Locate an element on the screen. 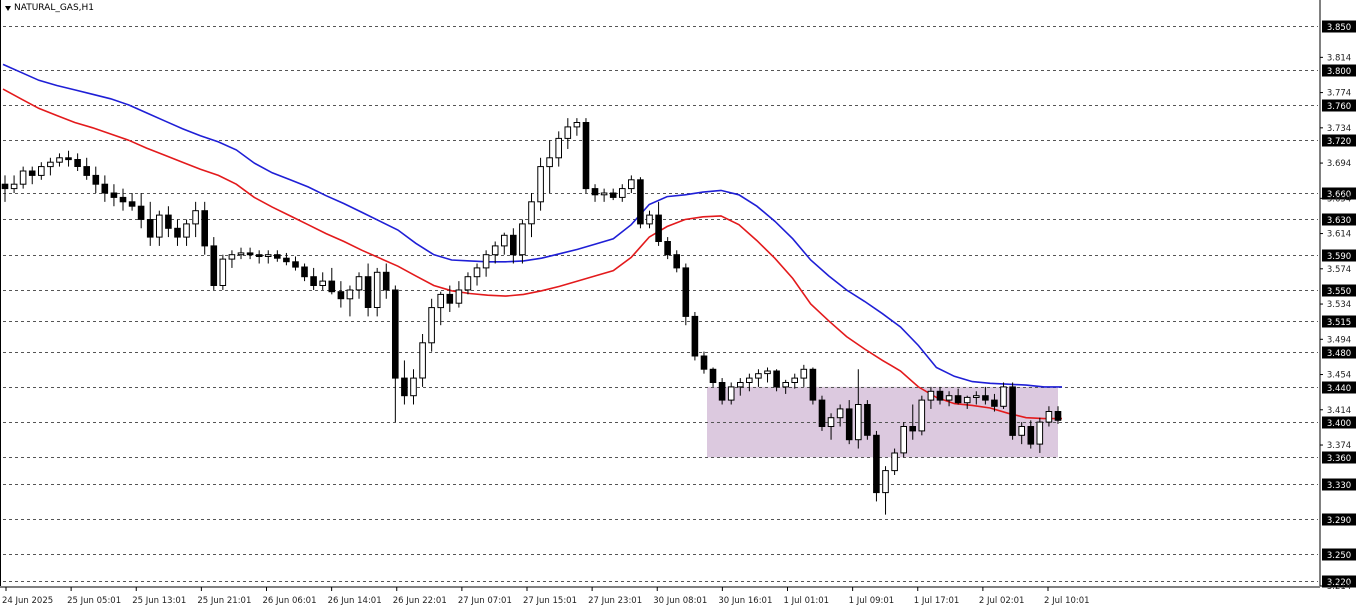 Image resolution: width=1362 pixels, height=615 pixels. price-level-label: 3.360 is located at coordinates (1339, 459).